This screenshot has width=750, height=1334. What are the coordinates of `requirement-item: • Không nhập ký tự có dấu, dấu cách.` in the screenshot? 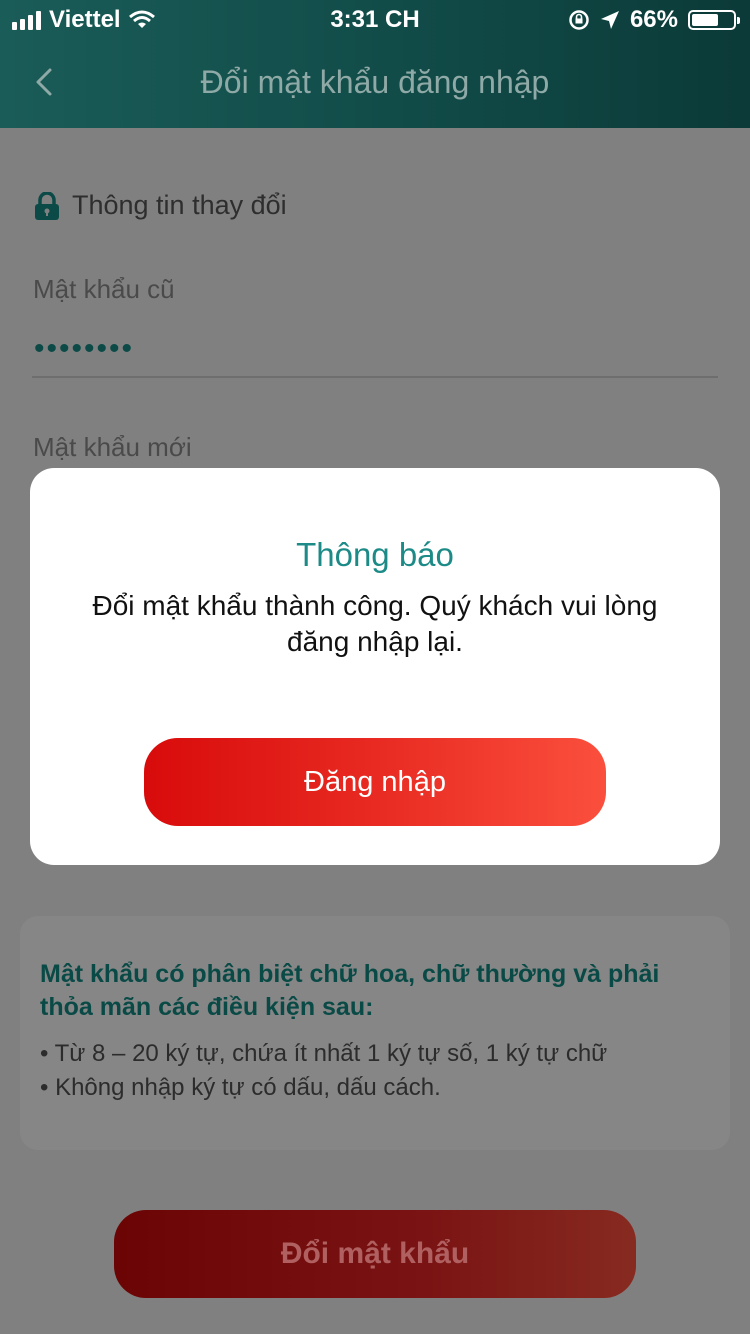 It's located at (240, 1087).